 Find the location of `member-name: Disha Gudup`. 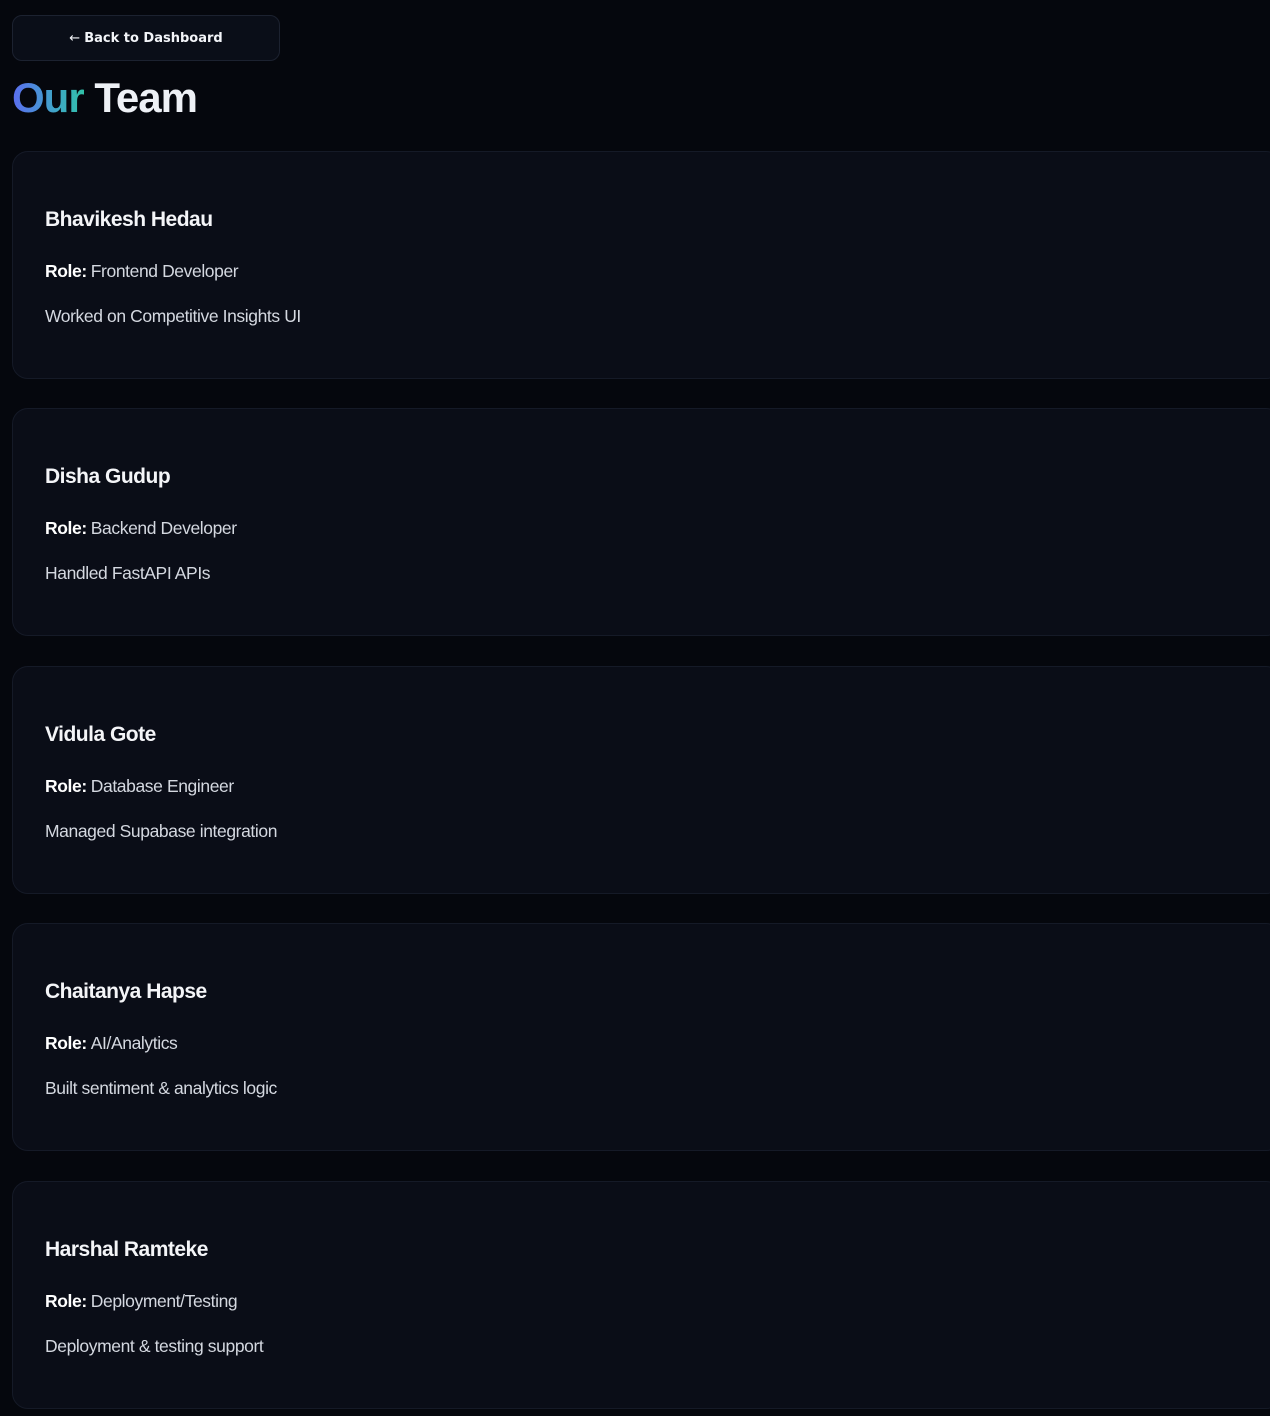

member-name: Disha Gudup is located at coordinates (108, 476).